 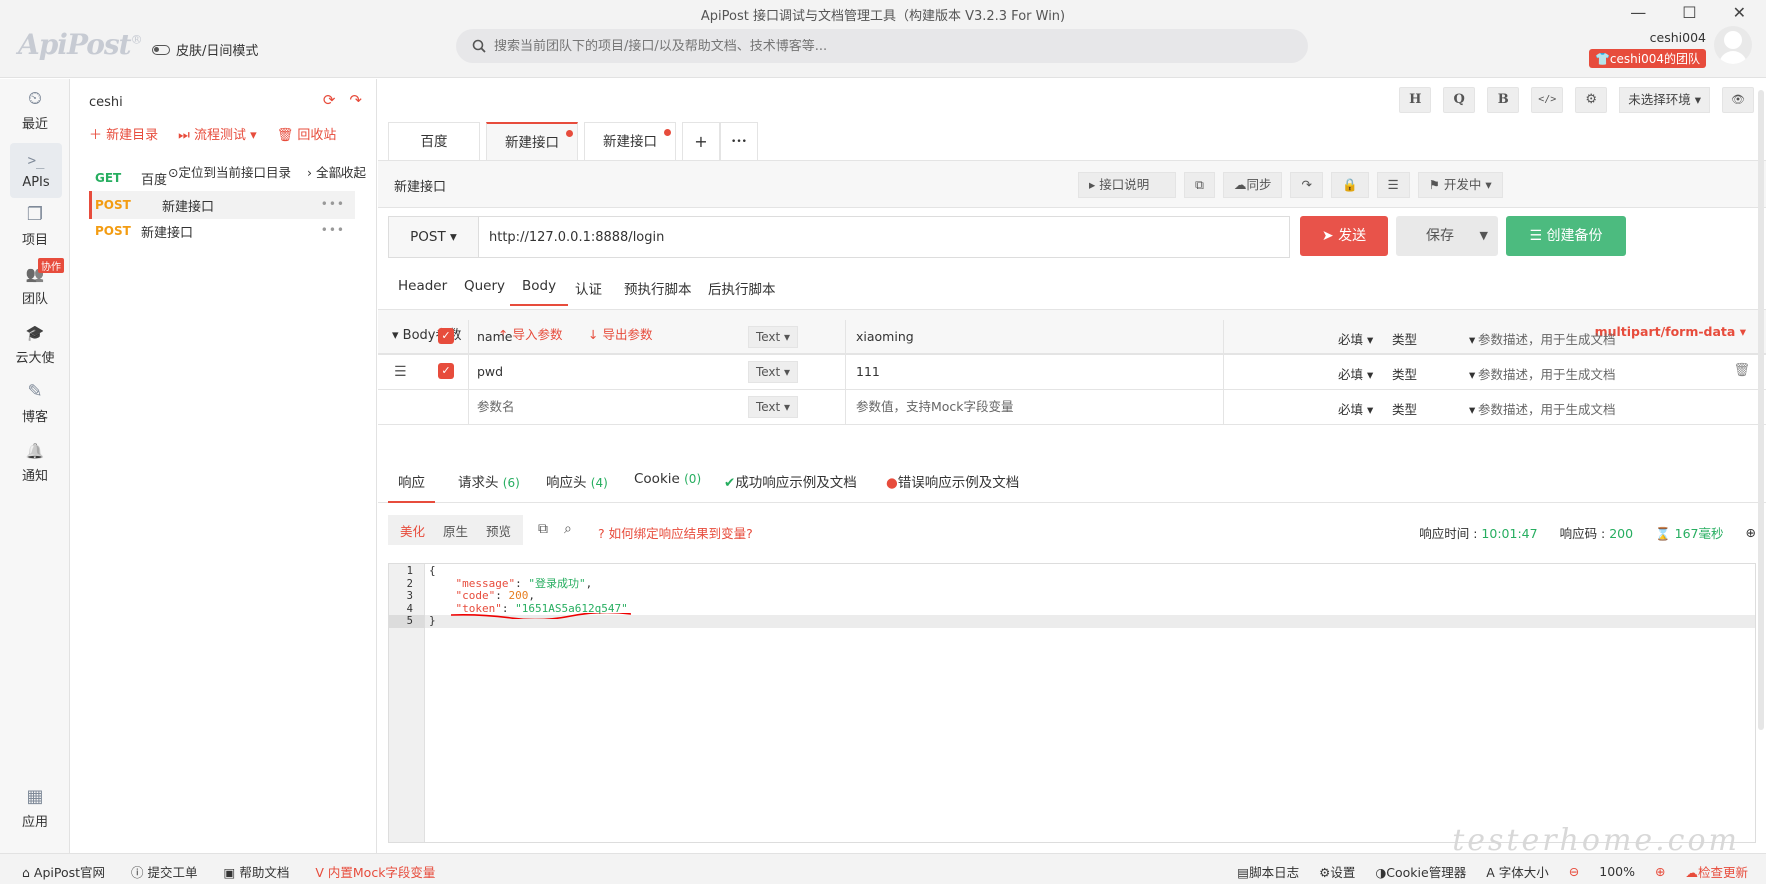 What do you see at coordinates (577, 481) in the screenshot?
I see `tab-response-headers: 响应头 (4)` at bounding box center [577, 481].